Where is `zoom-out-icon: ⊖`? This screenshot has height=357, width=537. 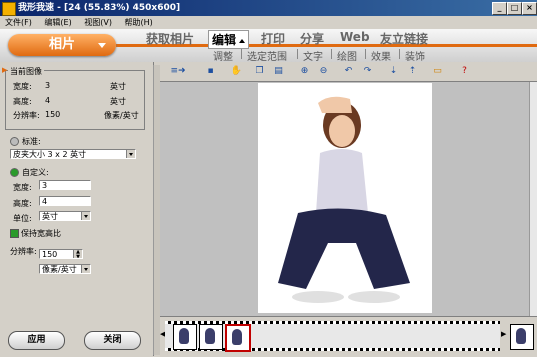 zoom-out-icon: ⊖ is located at coordinates (323, 71).